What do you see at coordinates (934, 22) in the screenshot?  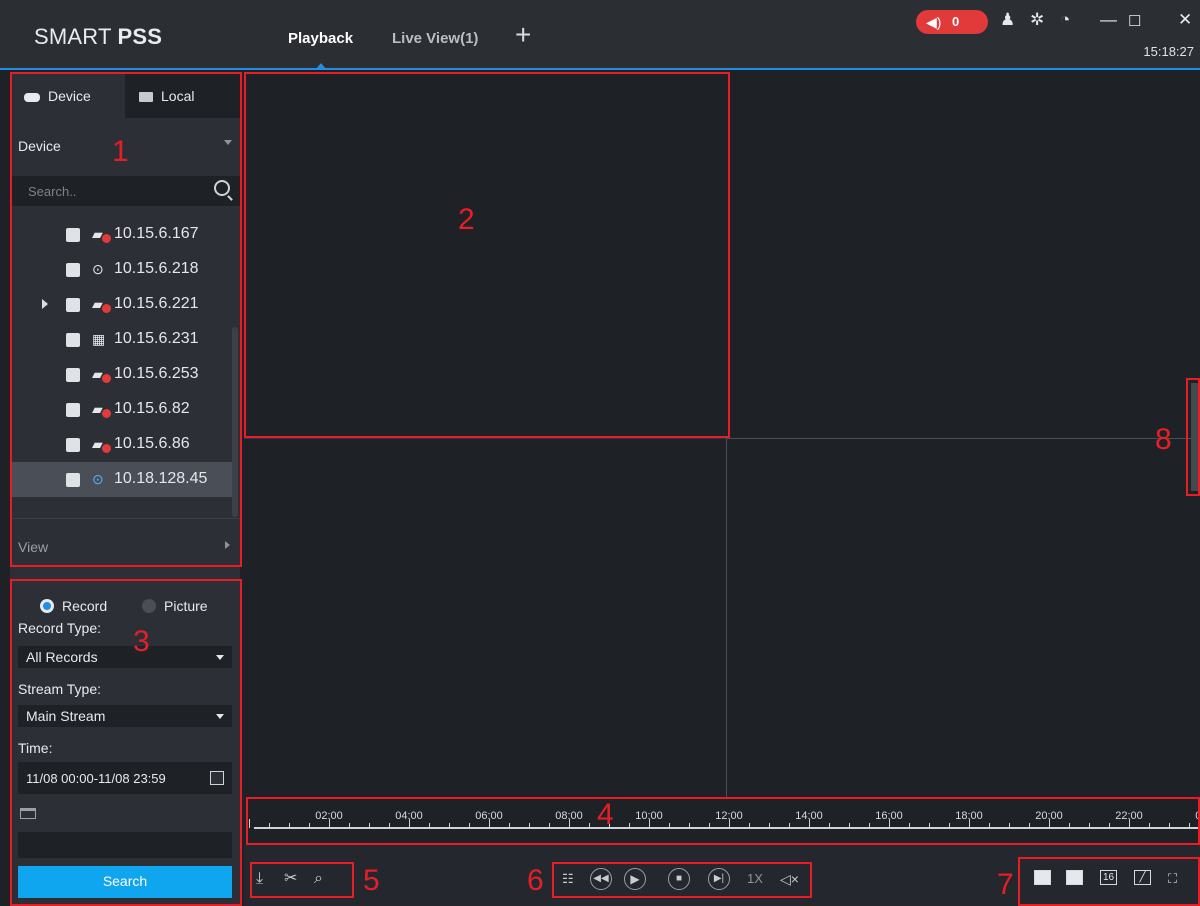 I see `speaker-icon: ◀)` at bounding box center [934, 22].